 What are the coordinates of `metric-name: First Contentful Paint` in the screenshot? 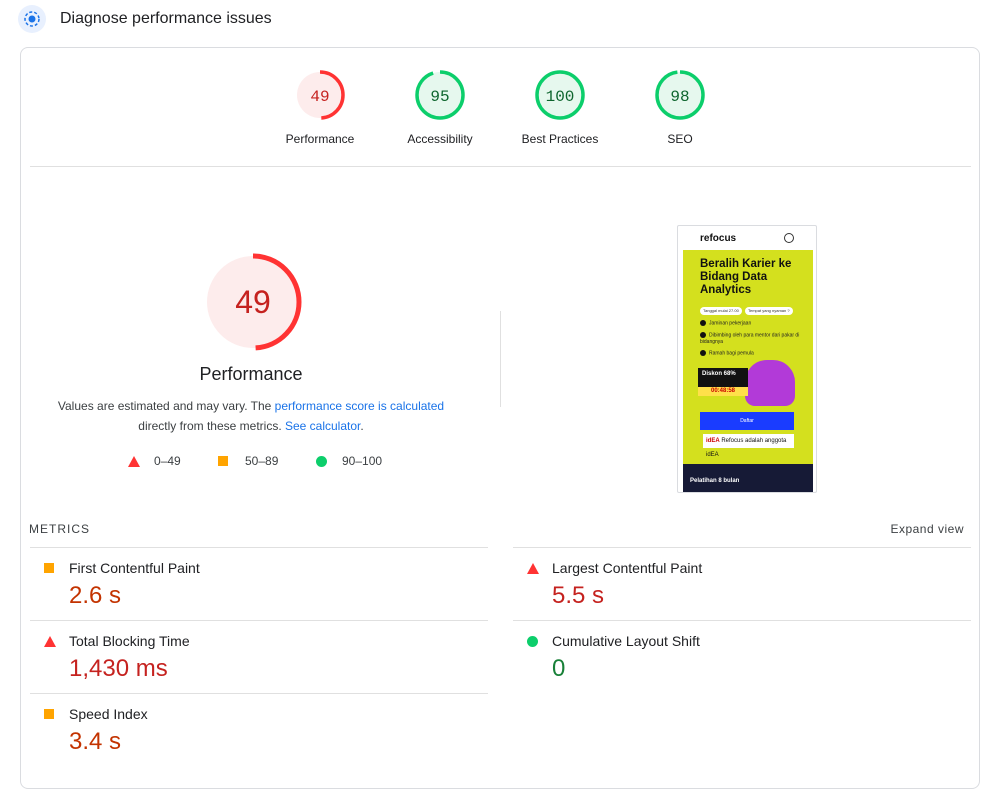 It's located at (134, 568).